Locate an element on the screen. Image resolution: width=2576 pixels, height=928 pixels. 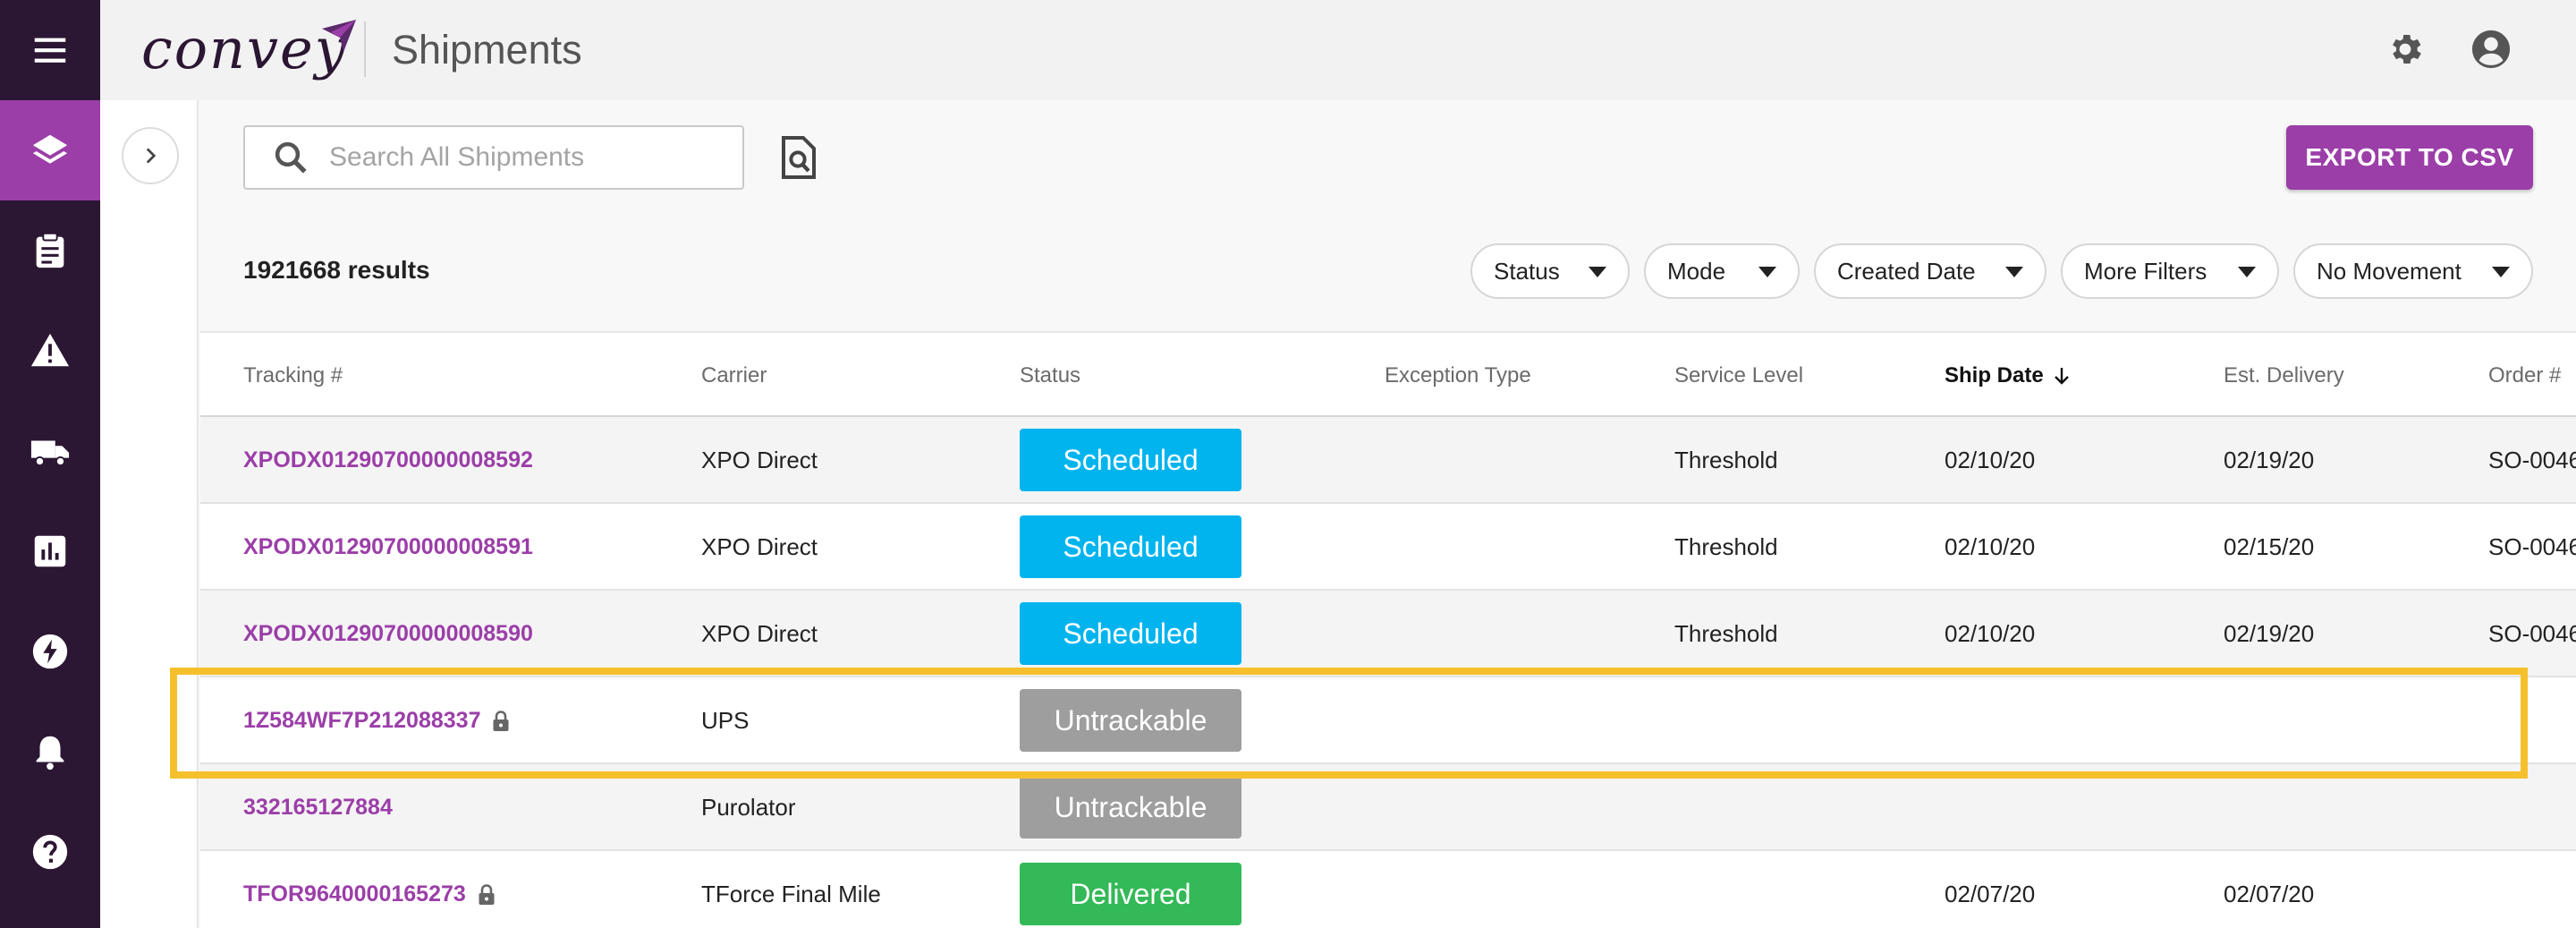
column-header-carrier: Carrier is located at coordinates (734, 376).